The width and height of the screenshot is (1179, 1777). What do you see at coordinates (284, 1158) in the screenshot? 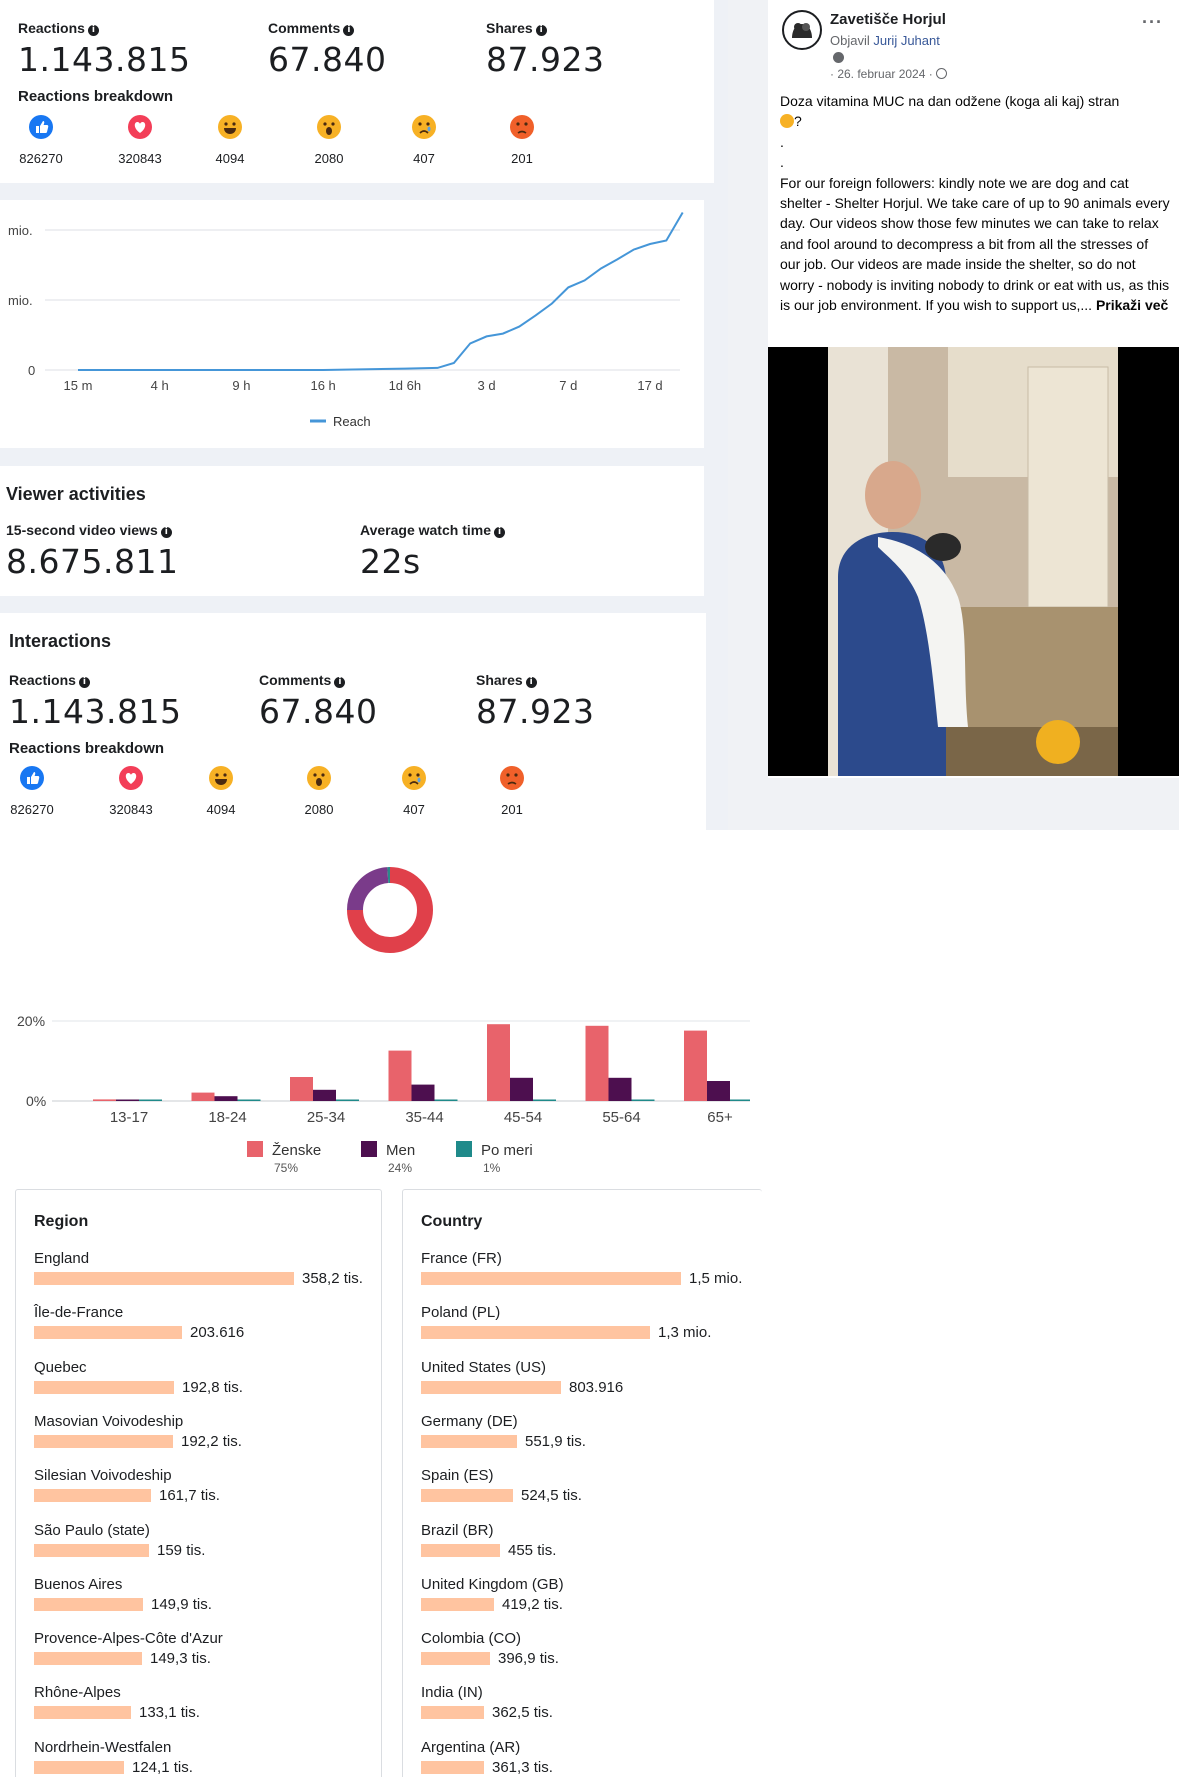
I see `legend-item: Ženske 75%` at bounding box center [284, 1158].